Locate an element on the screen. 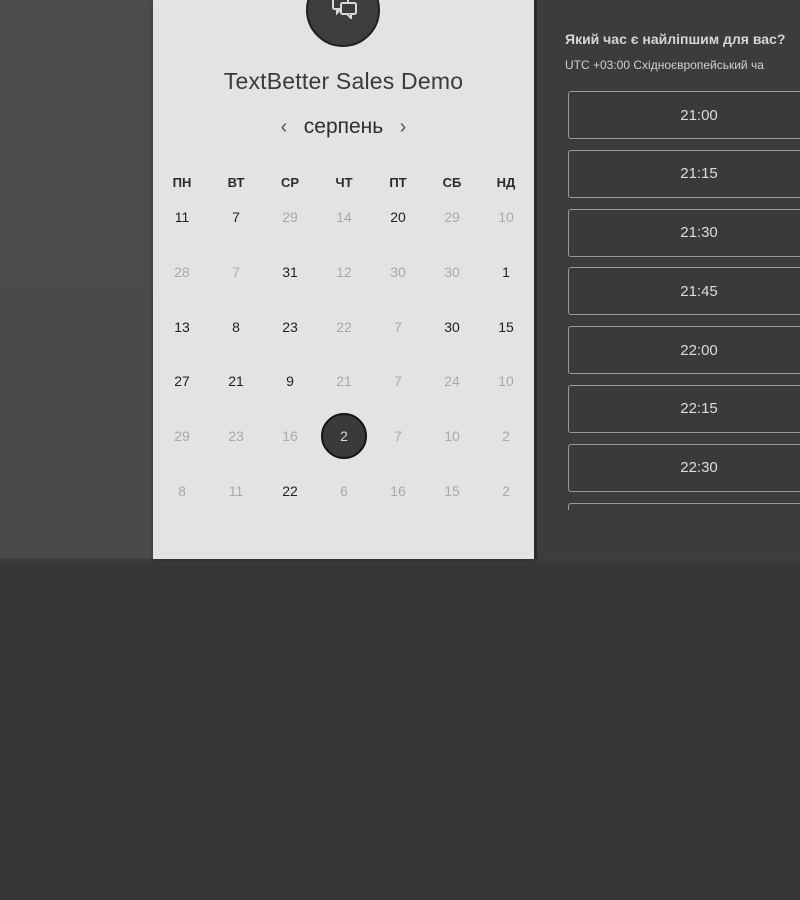  weekday-label: ЧТ is located at coordinates (344, 182).